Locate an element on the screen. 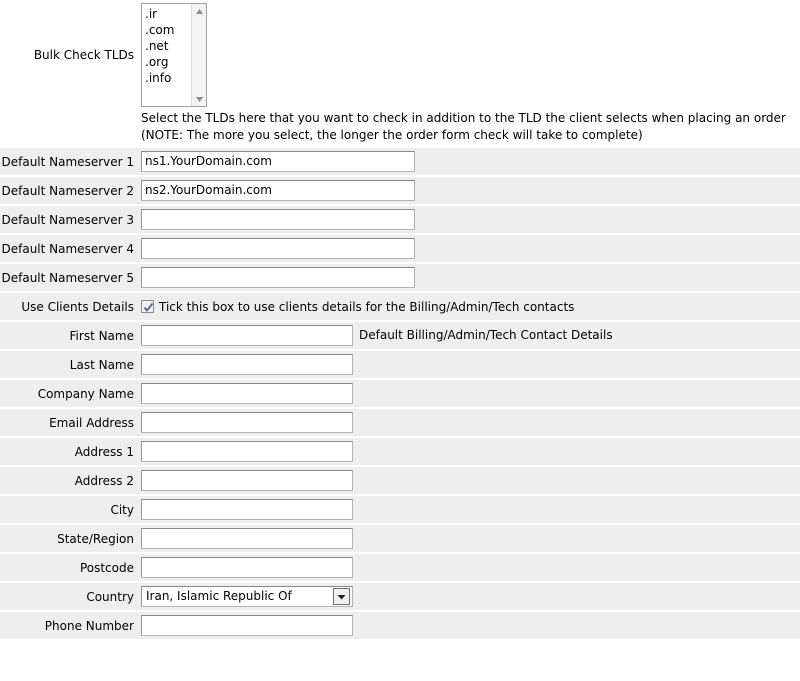 Image resolution: width=800 pixels, height=681 pixels. bulk-check-tlds-field: .ir .com .net .org .info is located at coordinates (470, 55).